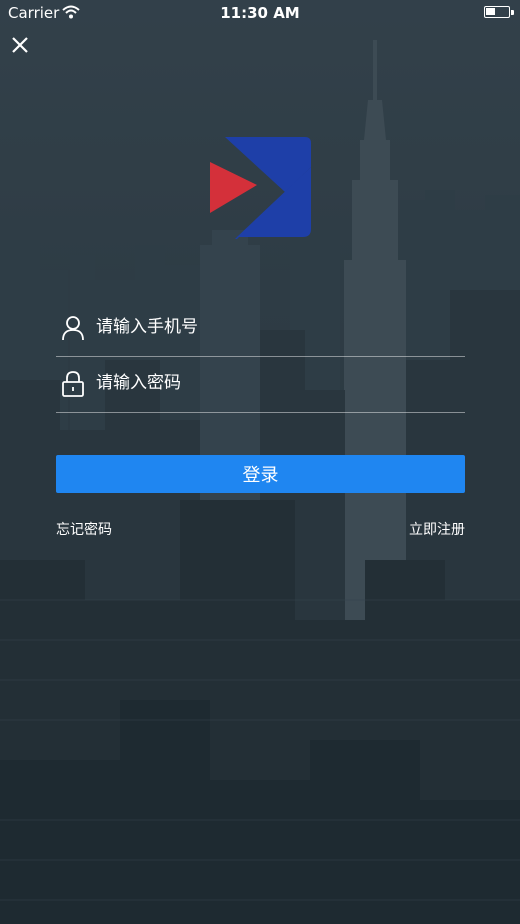 The width and height of the screenshot is (520, 924). Describe the element at coordinates (276, 327) in the screenshot. I see `phone-input` at that location.